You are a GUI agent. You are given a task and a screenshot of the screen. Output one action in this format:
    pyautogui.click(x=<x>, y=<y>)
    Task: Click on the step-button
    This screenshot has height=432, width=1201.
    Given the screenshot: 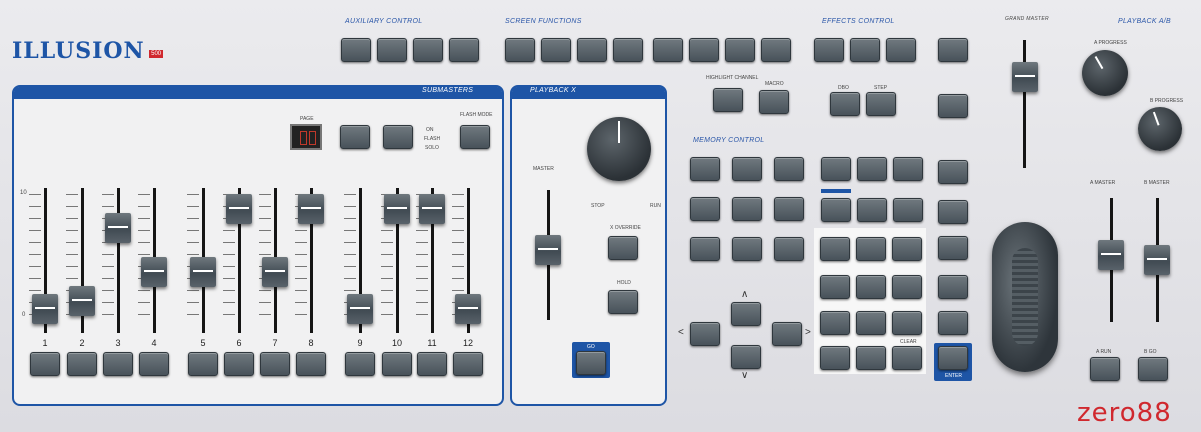 What is the action you would take?
    pyautogui.click(x=881, y=104)
    